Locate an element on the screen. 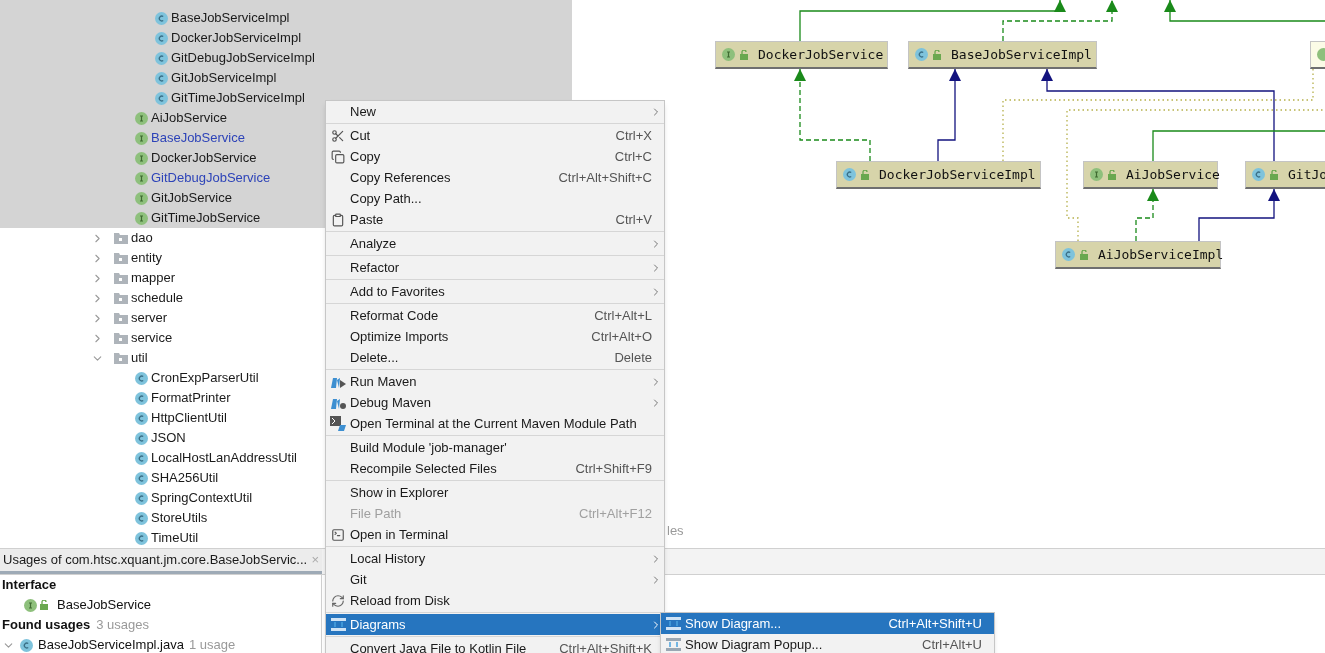  menu-item: Delete... Delete is located at coordinates (495, 357).